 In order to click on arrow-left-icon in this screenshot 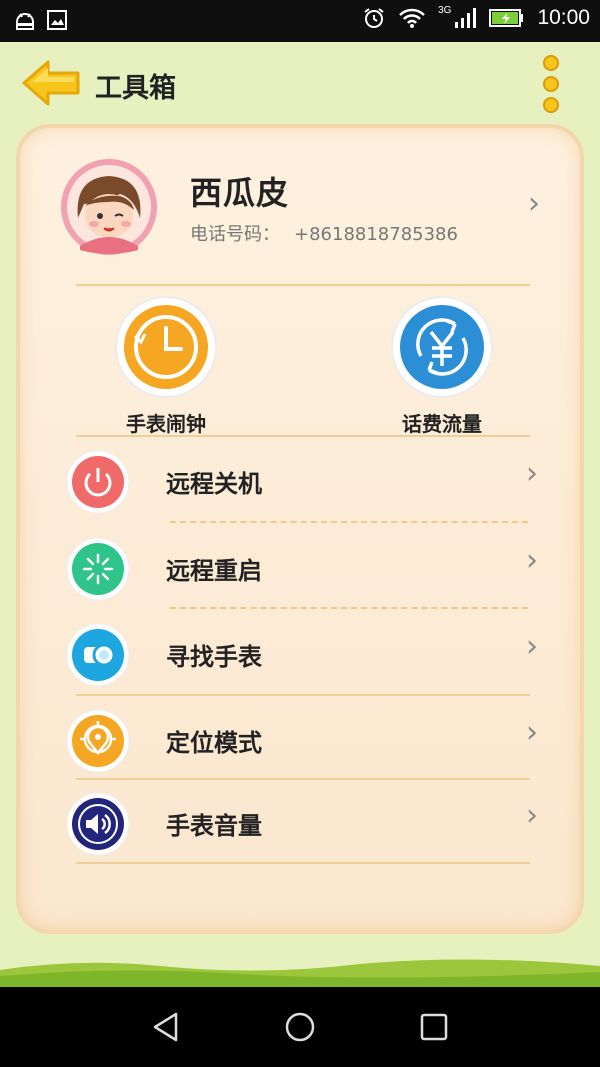, I will do `click(51, 83)`.